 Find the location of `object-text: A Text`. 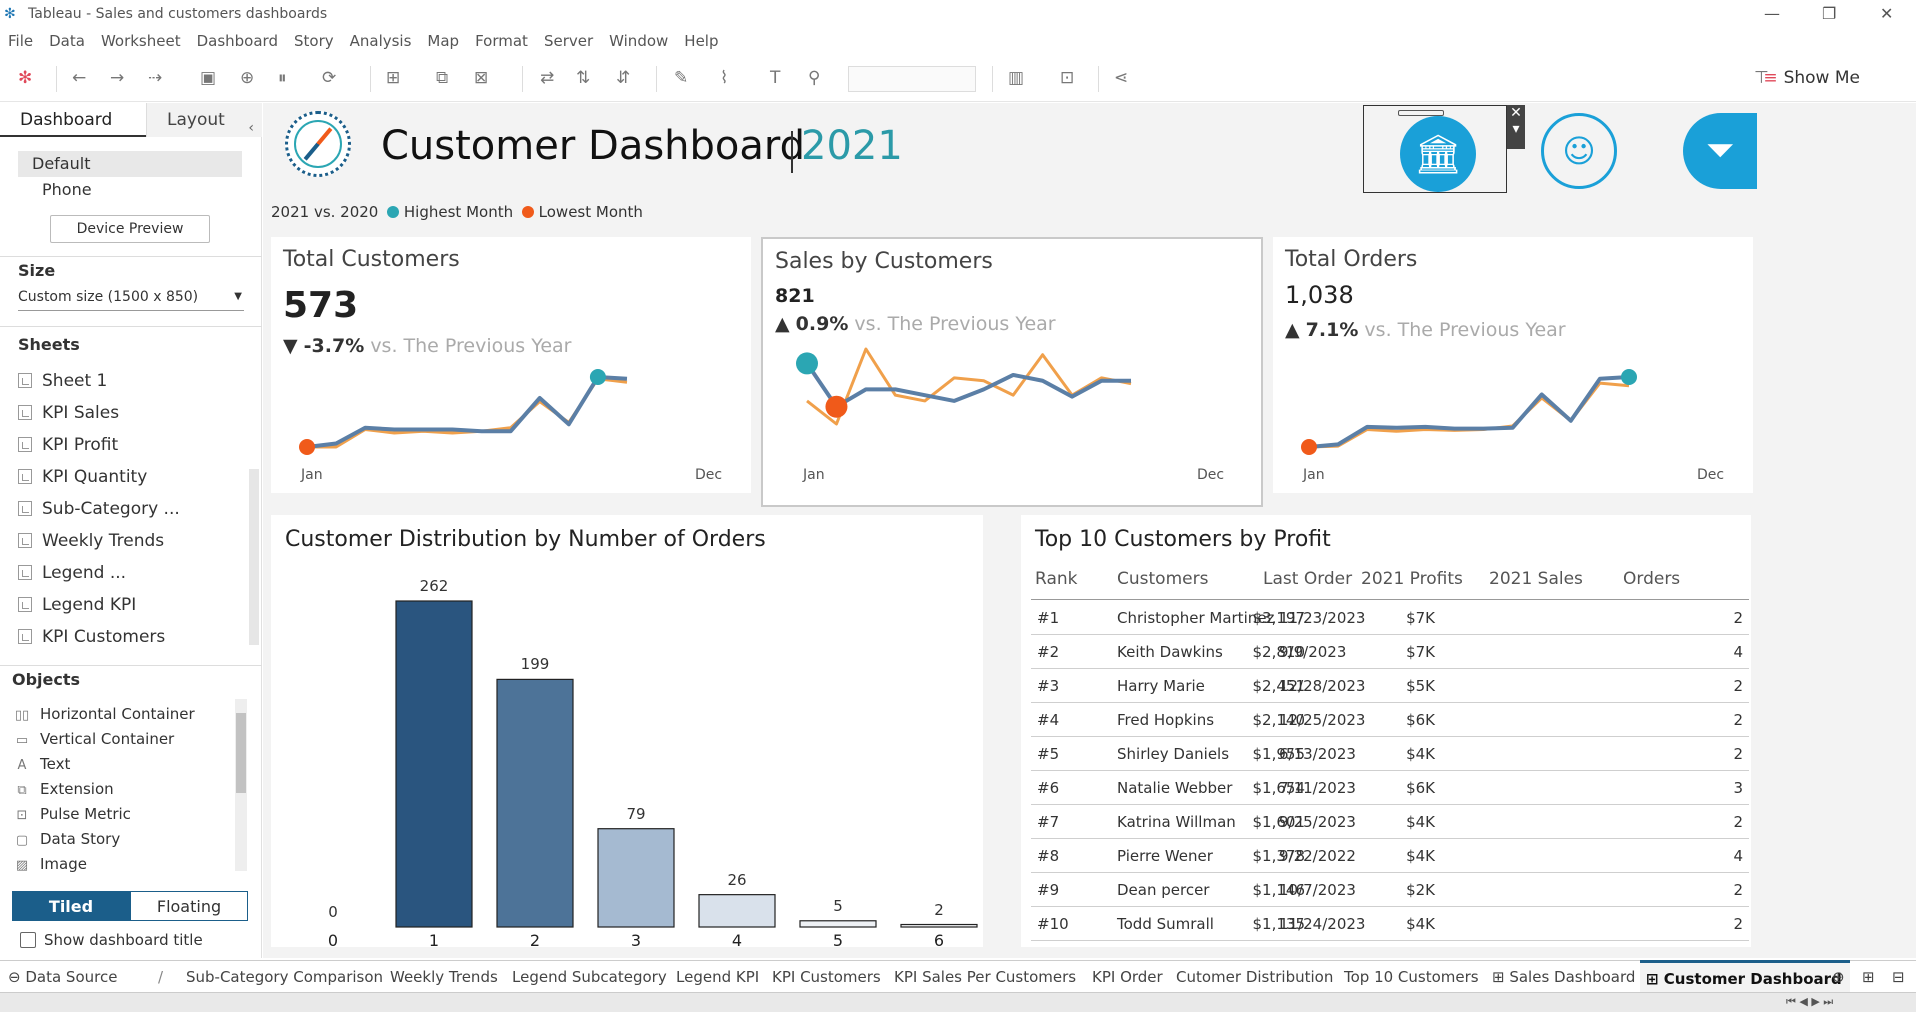

object-text: A Text is located at coordinates (42, 764).